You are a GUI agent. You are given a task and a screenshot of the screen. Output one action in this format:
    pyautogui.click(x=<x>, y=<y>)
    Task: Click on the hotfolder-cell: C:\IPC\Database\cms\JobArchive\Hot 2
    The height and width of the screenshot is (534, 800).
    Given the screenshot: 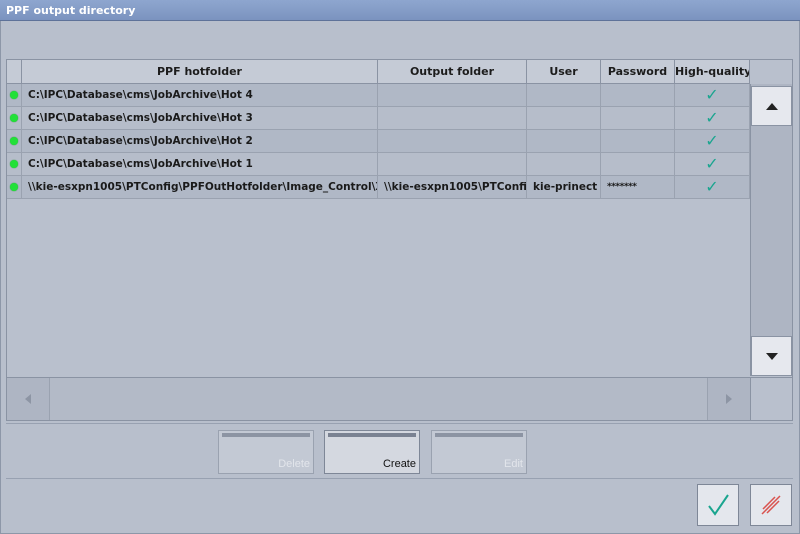 What is the action you would take?
    pyautogui.click(x=200, y=141)
    